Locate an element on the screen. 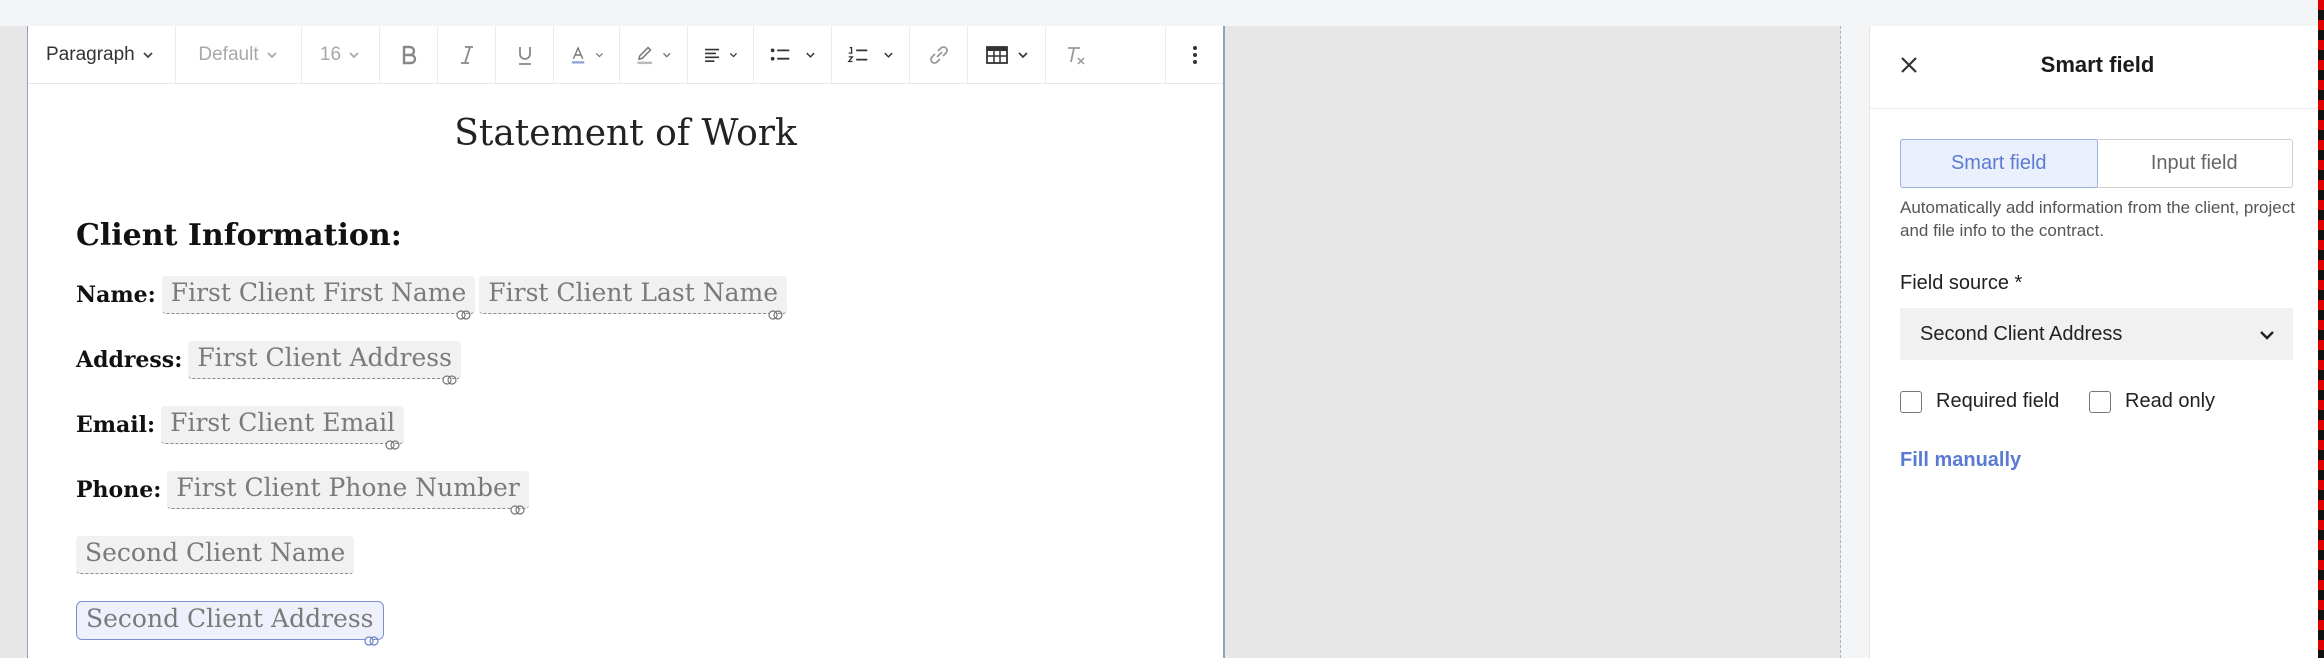 This screenshot has height=658, width=2324. clear-format-button is located at coordinates (1075, 54).